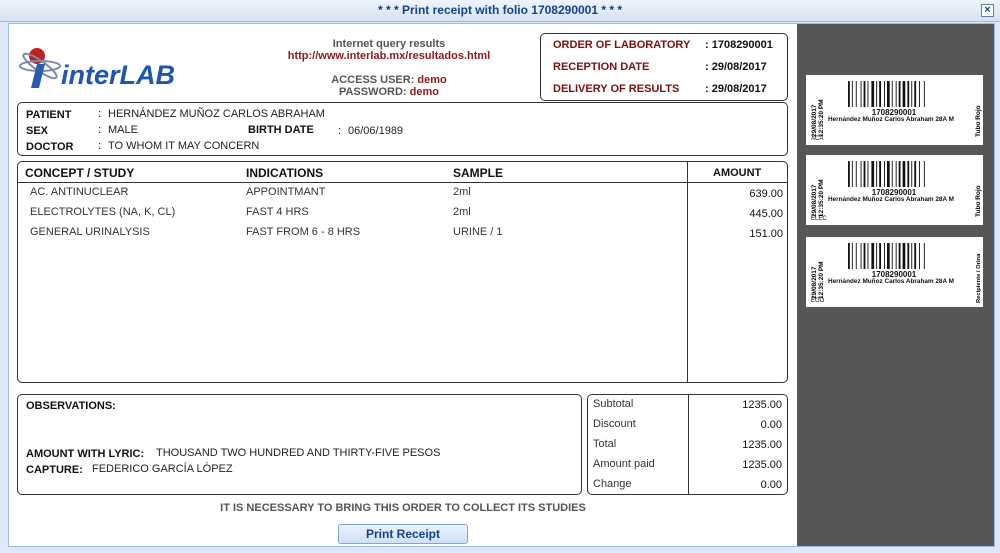  I want to click on change-label: Change, so click(612, 484).